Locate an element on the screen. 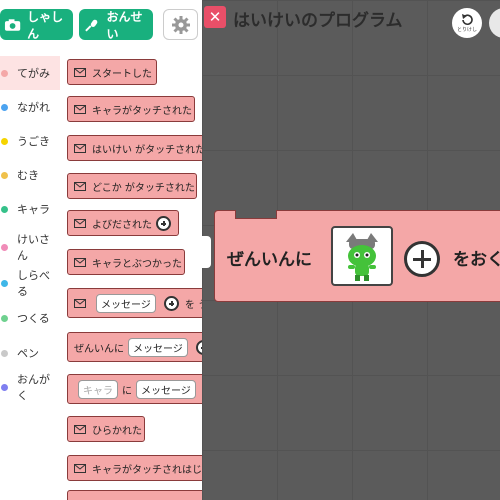 The width and height of the screenshot is (500, 500). block-character-touch-start: キャラがタッチされはじ is located at coordinates (134, 468).